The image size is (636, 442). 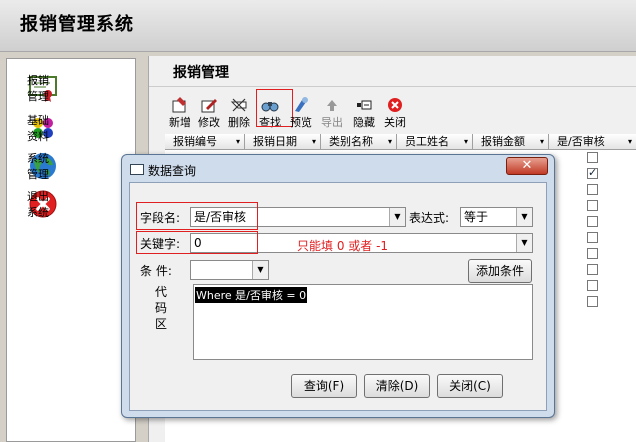 I want to click on preview-icon, so click(x=301, y=105).